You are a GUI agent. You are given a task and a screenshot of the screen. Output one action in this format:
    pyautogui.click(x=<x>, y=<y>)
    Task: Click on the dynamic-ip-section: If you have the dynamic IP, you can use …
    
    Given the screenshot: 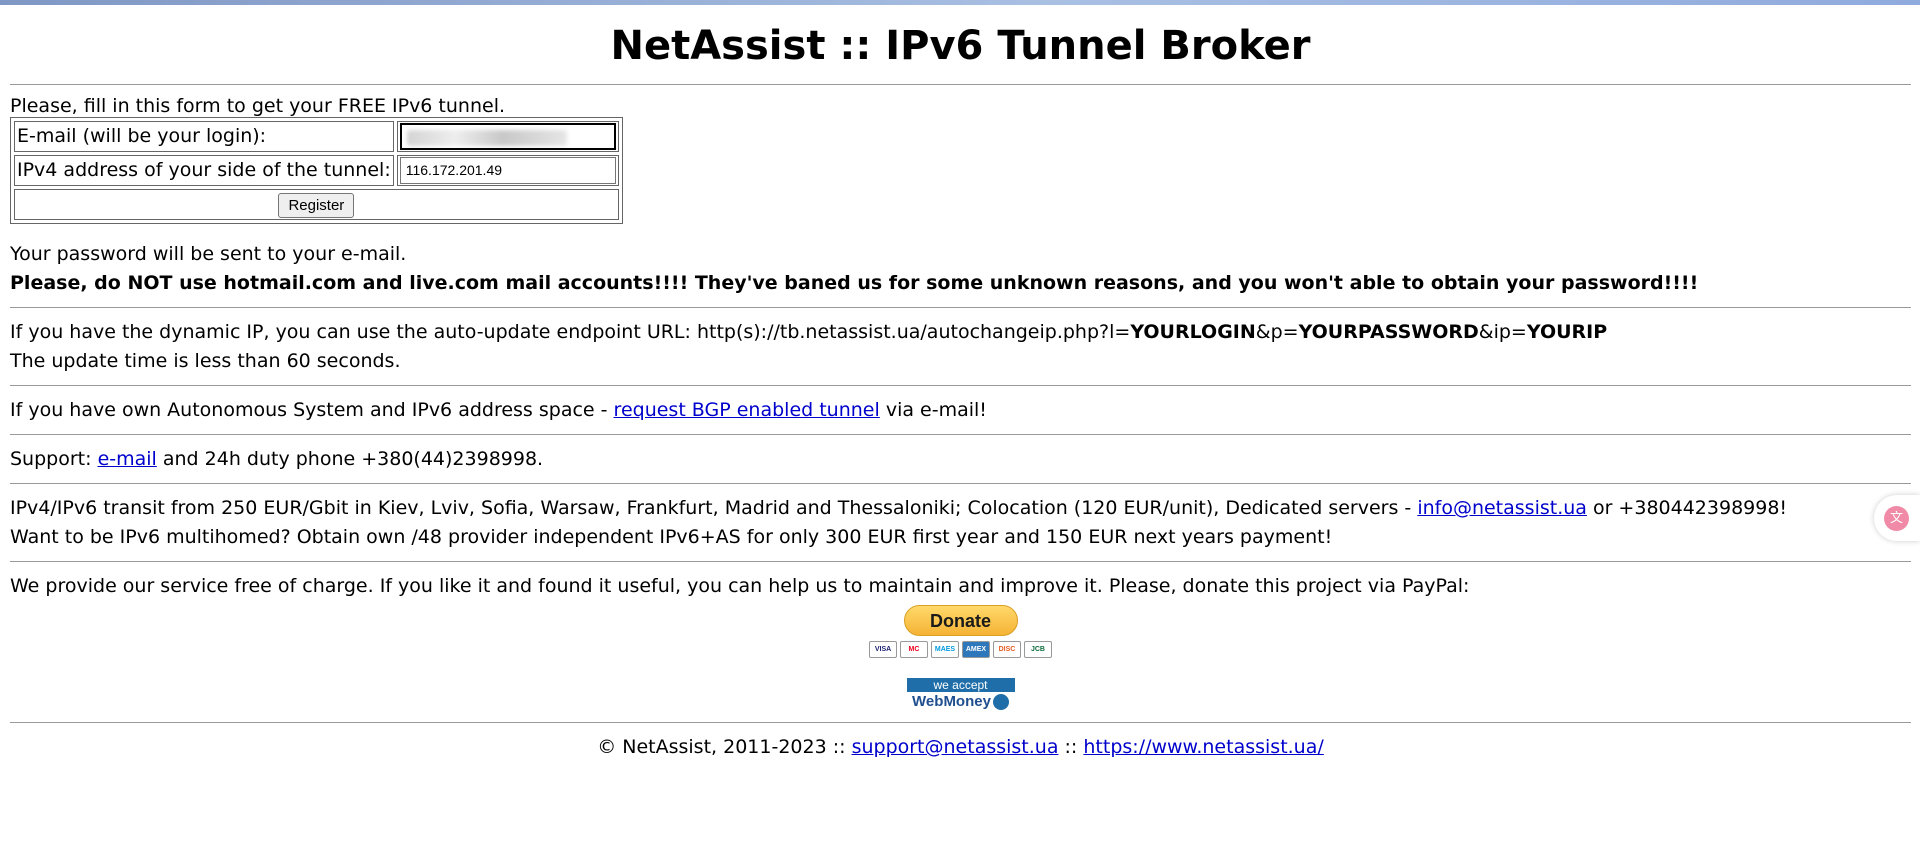 What is the action you would take?
    pyautogui.click(x=960, y=346)
    